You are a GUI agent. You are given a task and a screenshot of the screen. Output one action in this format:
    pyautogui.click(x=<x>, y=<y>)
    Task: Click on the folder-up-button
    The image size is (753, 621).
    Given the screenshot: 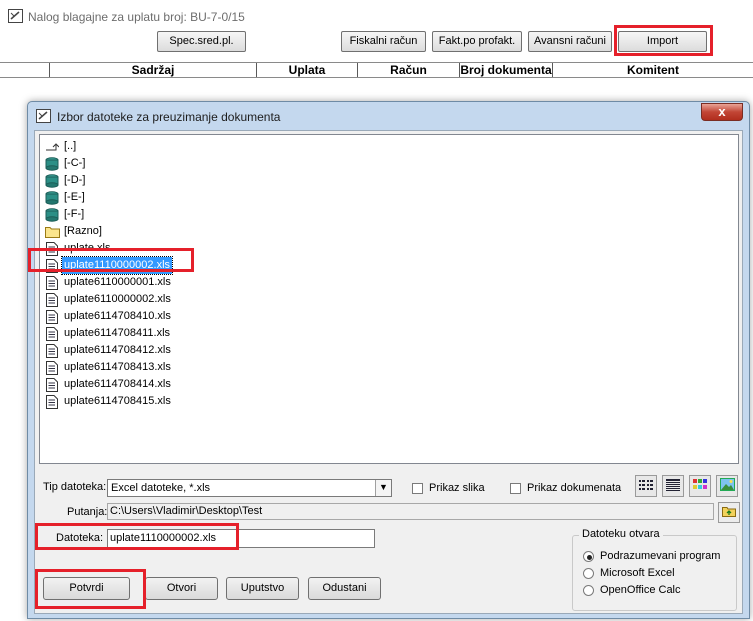 What is the action you would take?
    pyautogui.click(x=729, y=512)
    